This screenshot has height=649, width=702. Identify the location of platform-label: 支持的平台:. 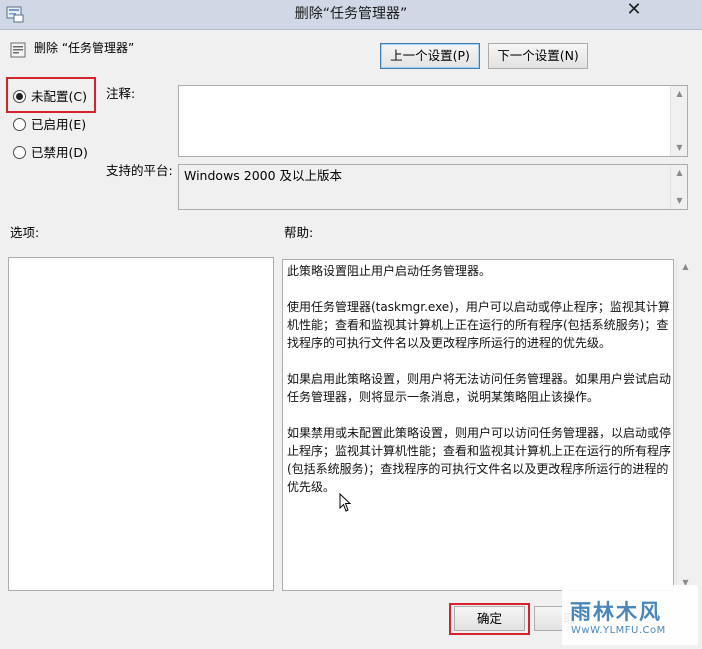
(139, 170).